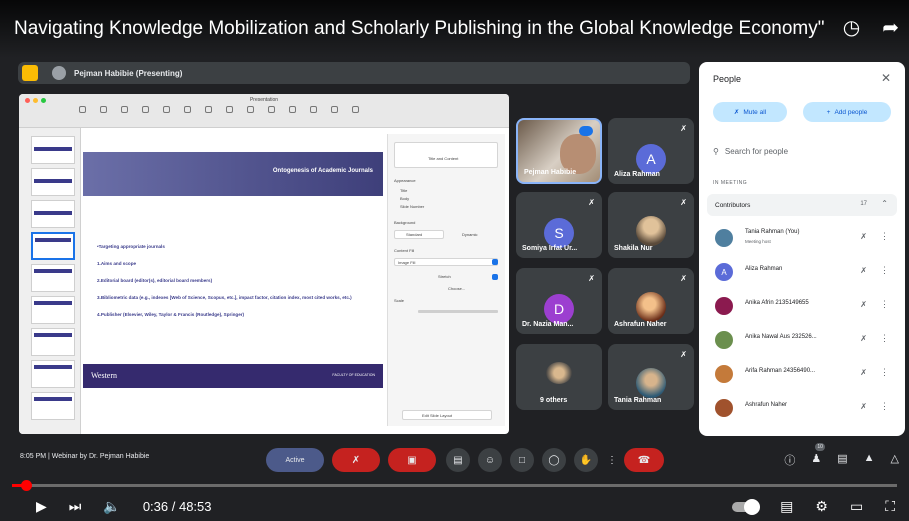 The width and height of the screenshot is (909, 521). Describe the element at coordinates (651, 377) in the screenshot. I see `participant-tile: ✗ Tania Rahman` at that location.